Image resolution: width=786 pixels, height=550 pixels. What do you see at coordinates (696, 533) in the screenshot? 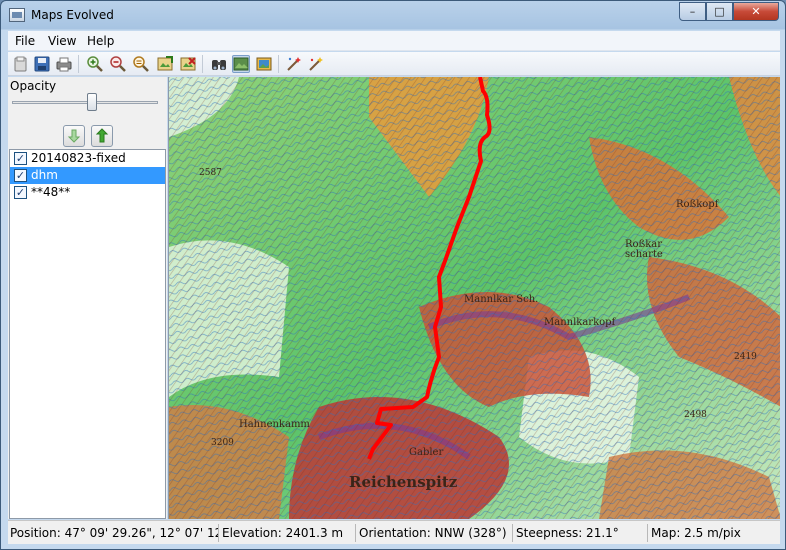
I see `status-map-scale: Map: 2.5 m/pix` at bounding box center [696, 533].